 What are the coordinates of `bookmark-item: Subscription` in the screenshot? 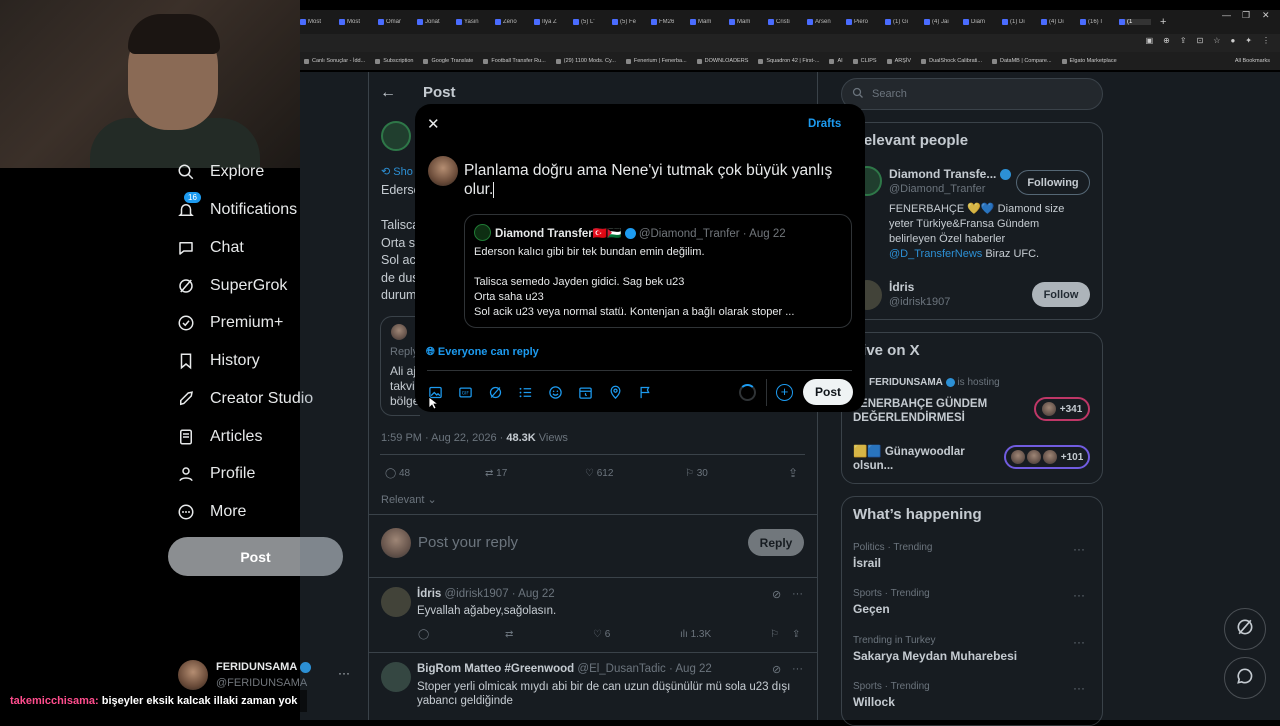 It's located at (394, 61).